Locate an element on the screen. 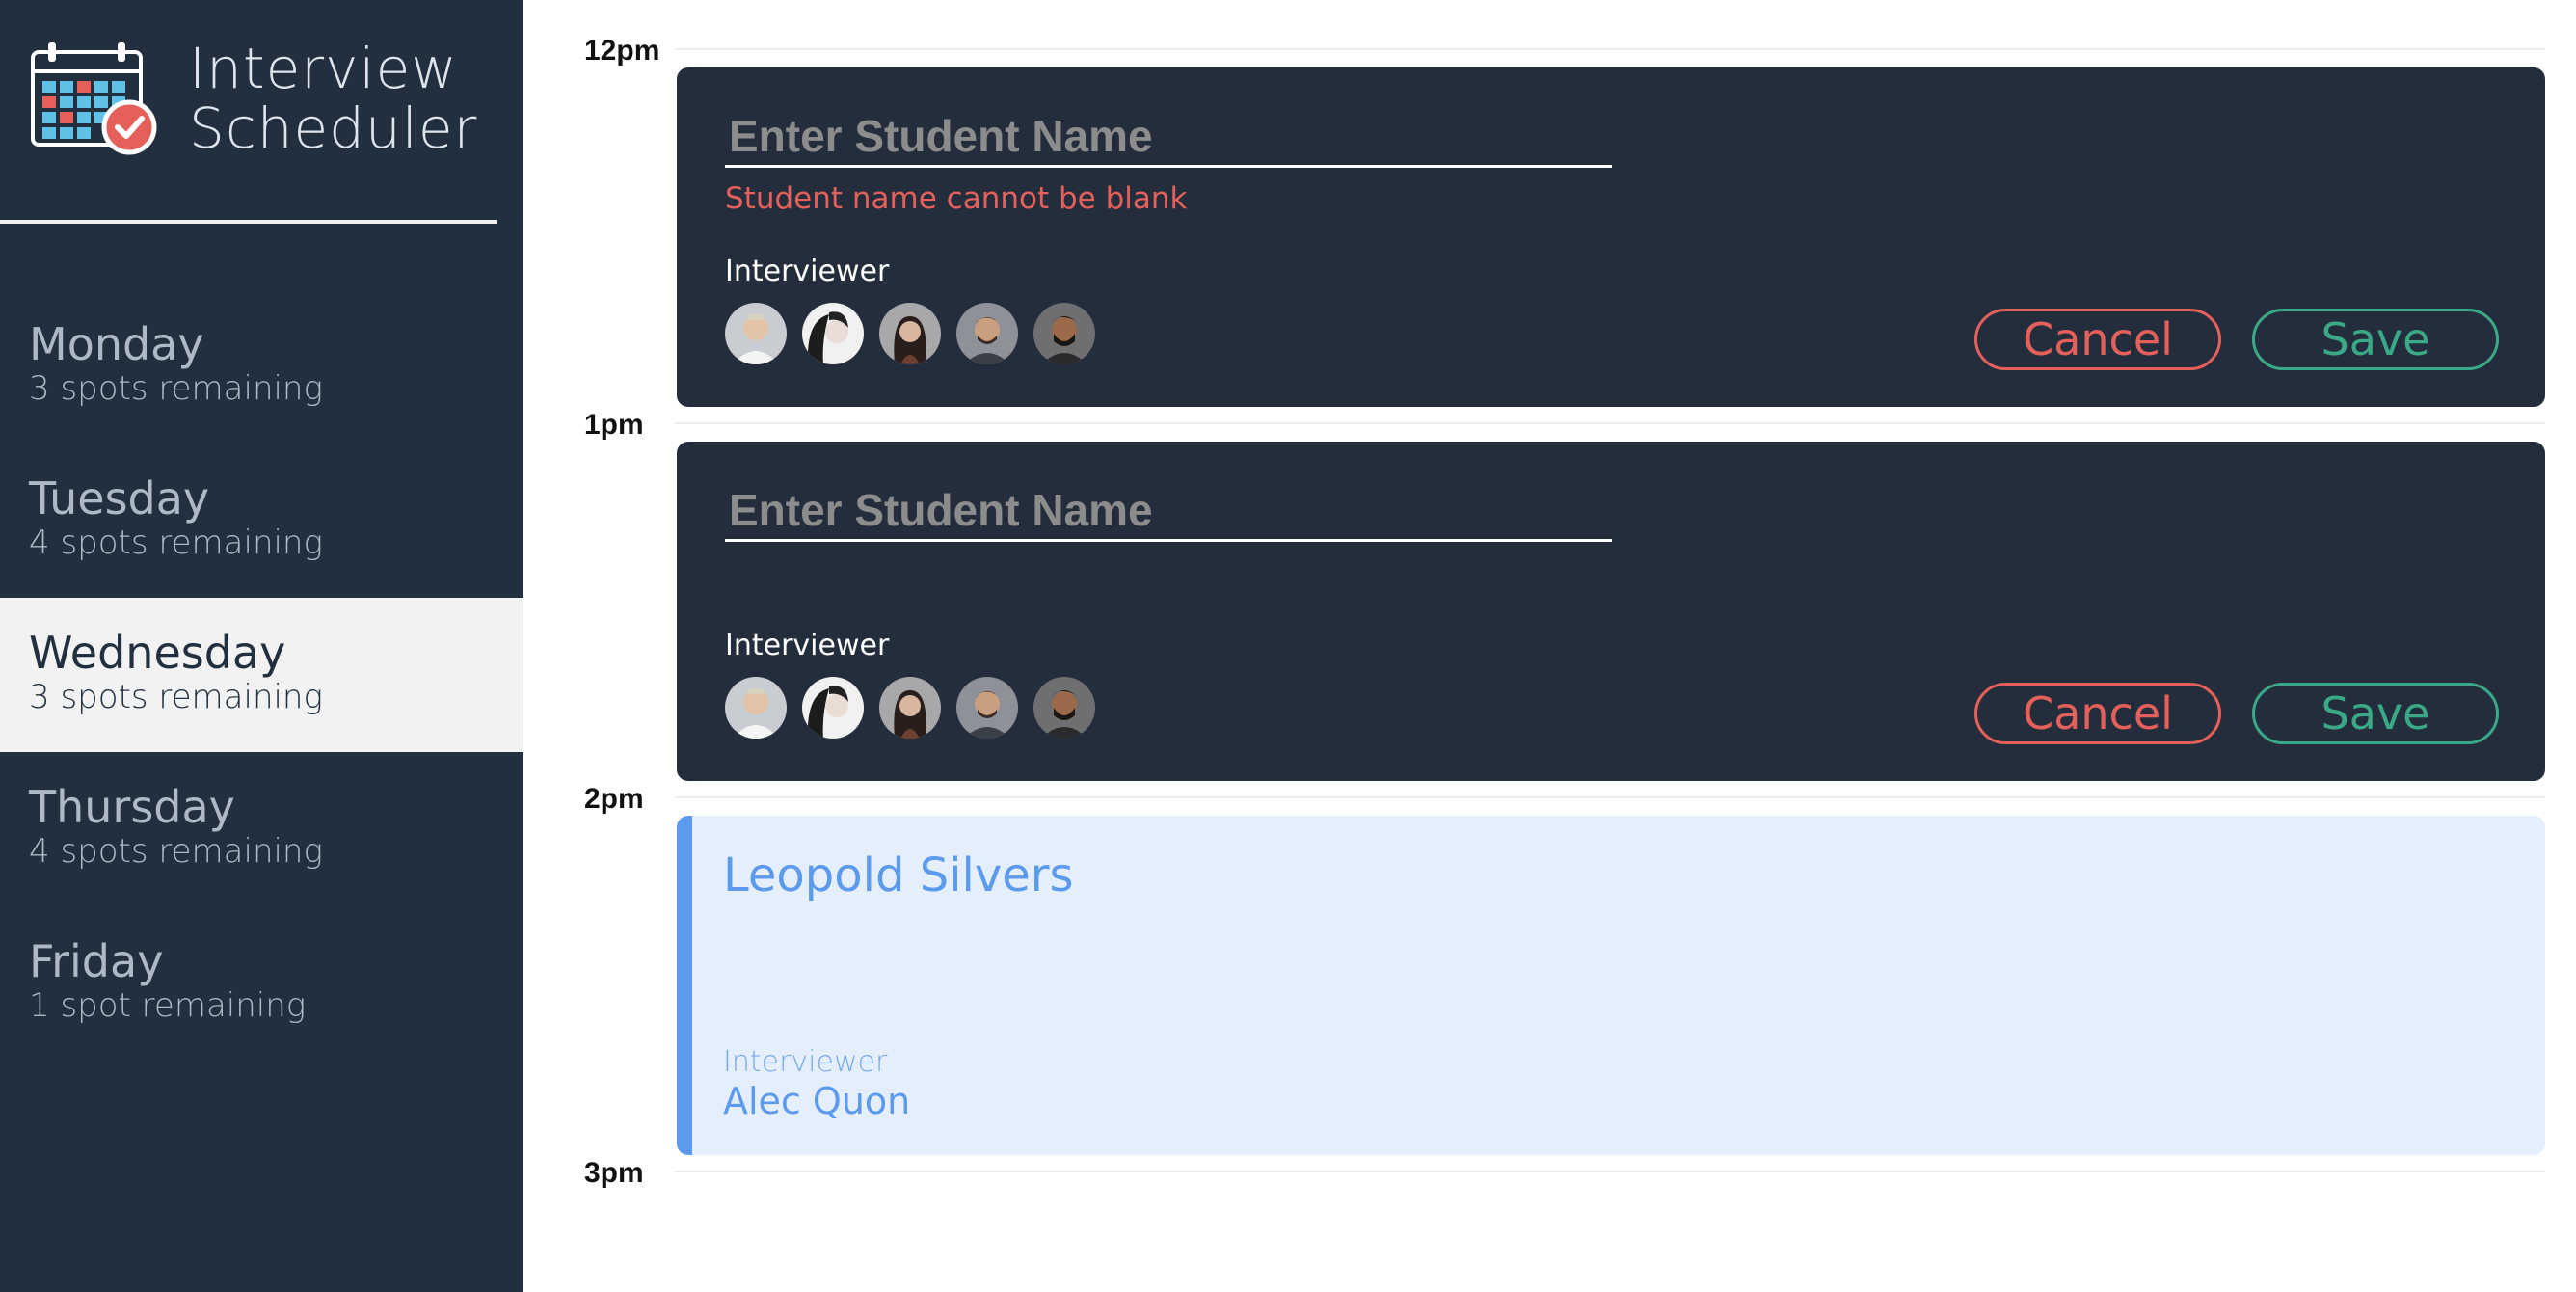 The image size is (2576, 1292). app-title-line2: Scheduler is located at coordinates (334, 128).